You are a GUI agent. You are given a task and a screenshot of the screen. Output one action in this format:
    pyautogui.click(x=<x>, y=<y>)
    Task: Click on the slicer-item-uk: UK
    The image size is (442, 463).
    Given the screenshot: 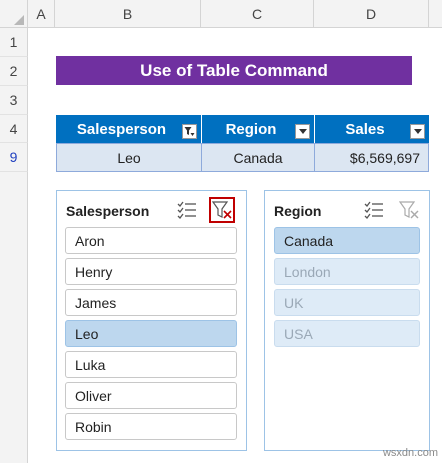 What is the action you would take?
    pyautogui.click(x=347, y=302)
    